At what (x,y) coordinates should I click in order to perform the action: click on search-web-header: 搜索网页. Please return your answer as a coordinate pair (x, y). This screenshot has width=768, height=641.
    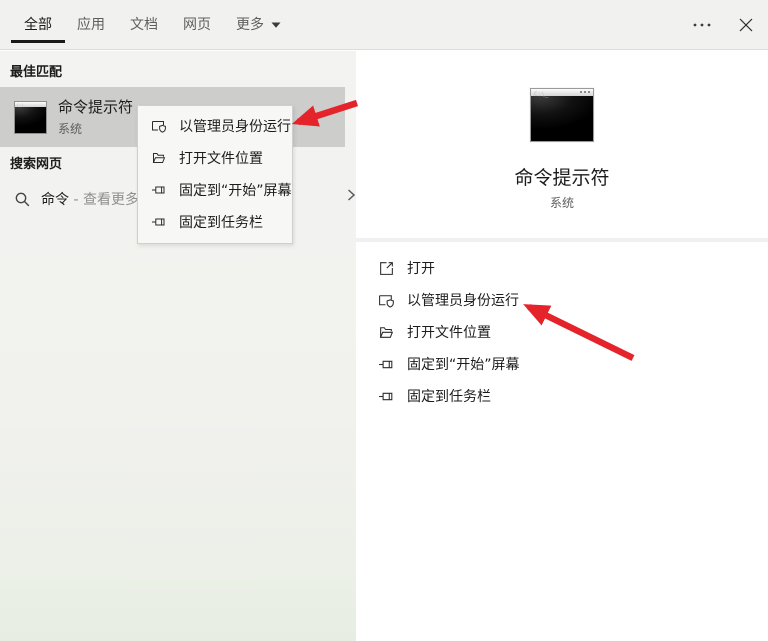
    Looking at the image, I should click on (36, 164).